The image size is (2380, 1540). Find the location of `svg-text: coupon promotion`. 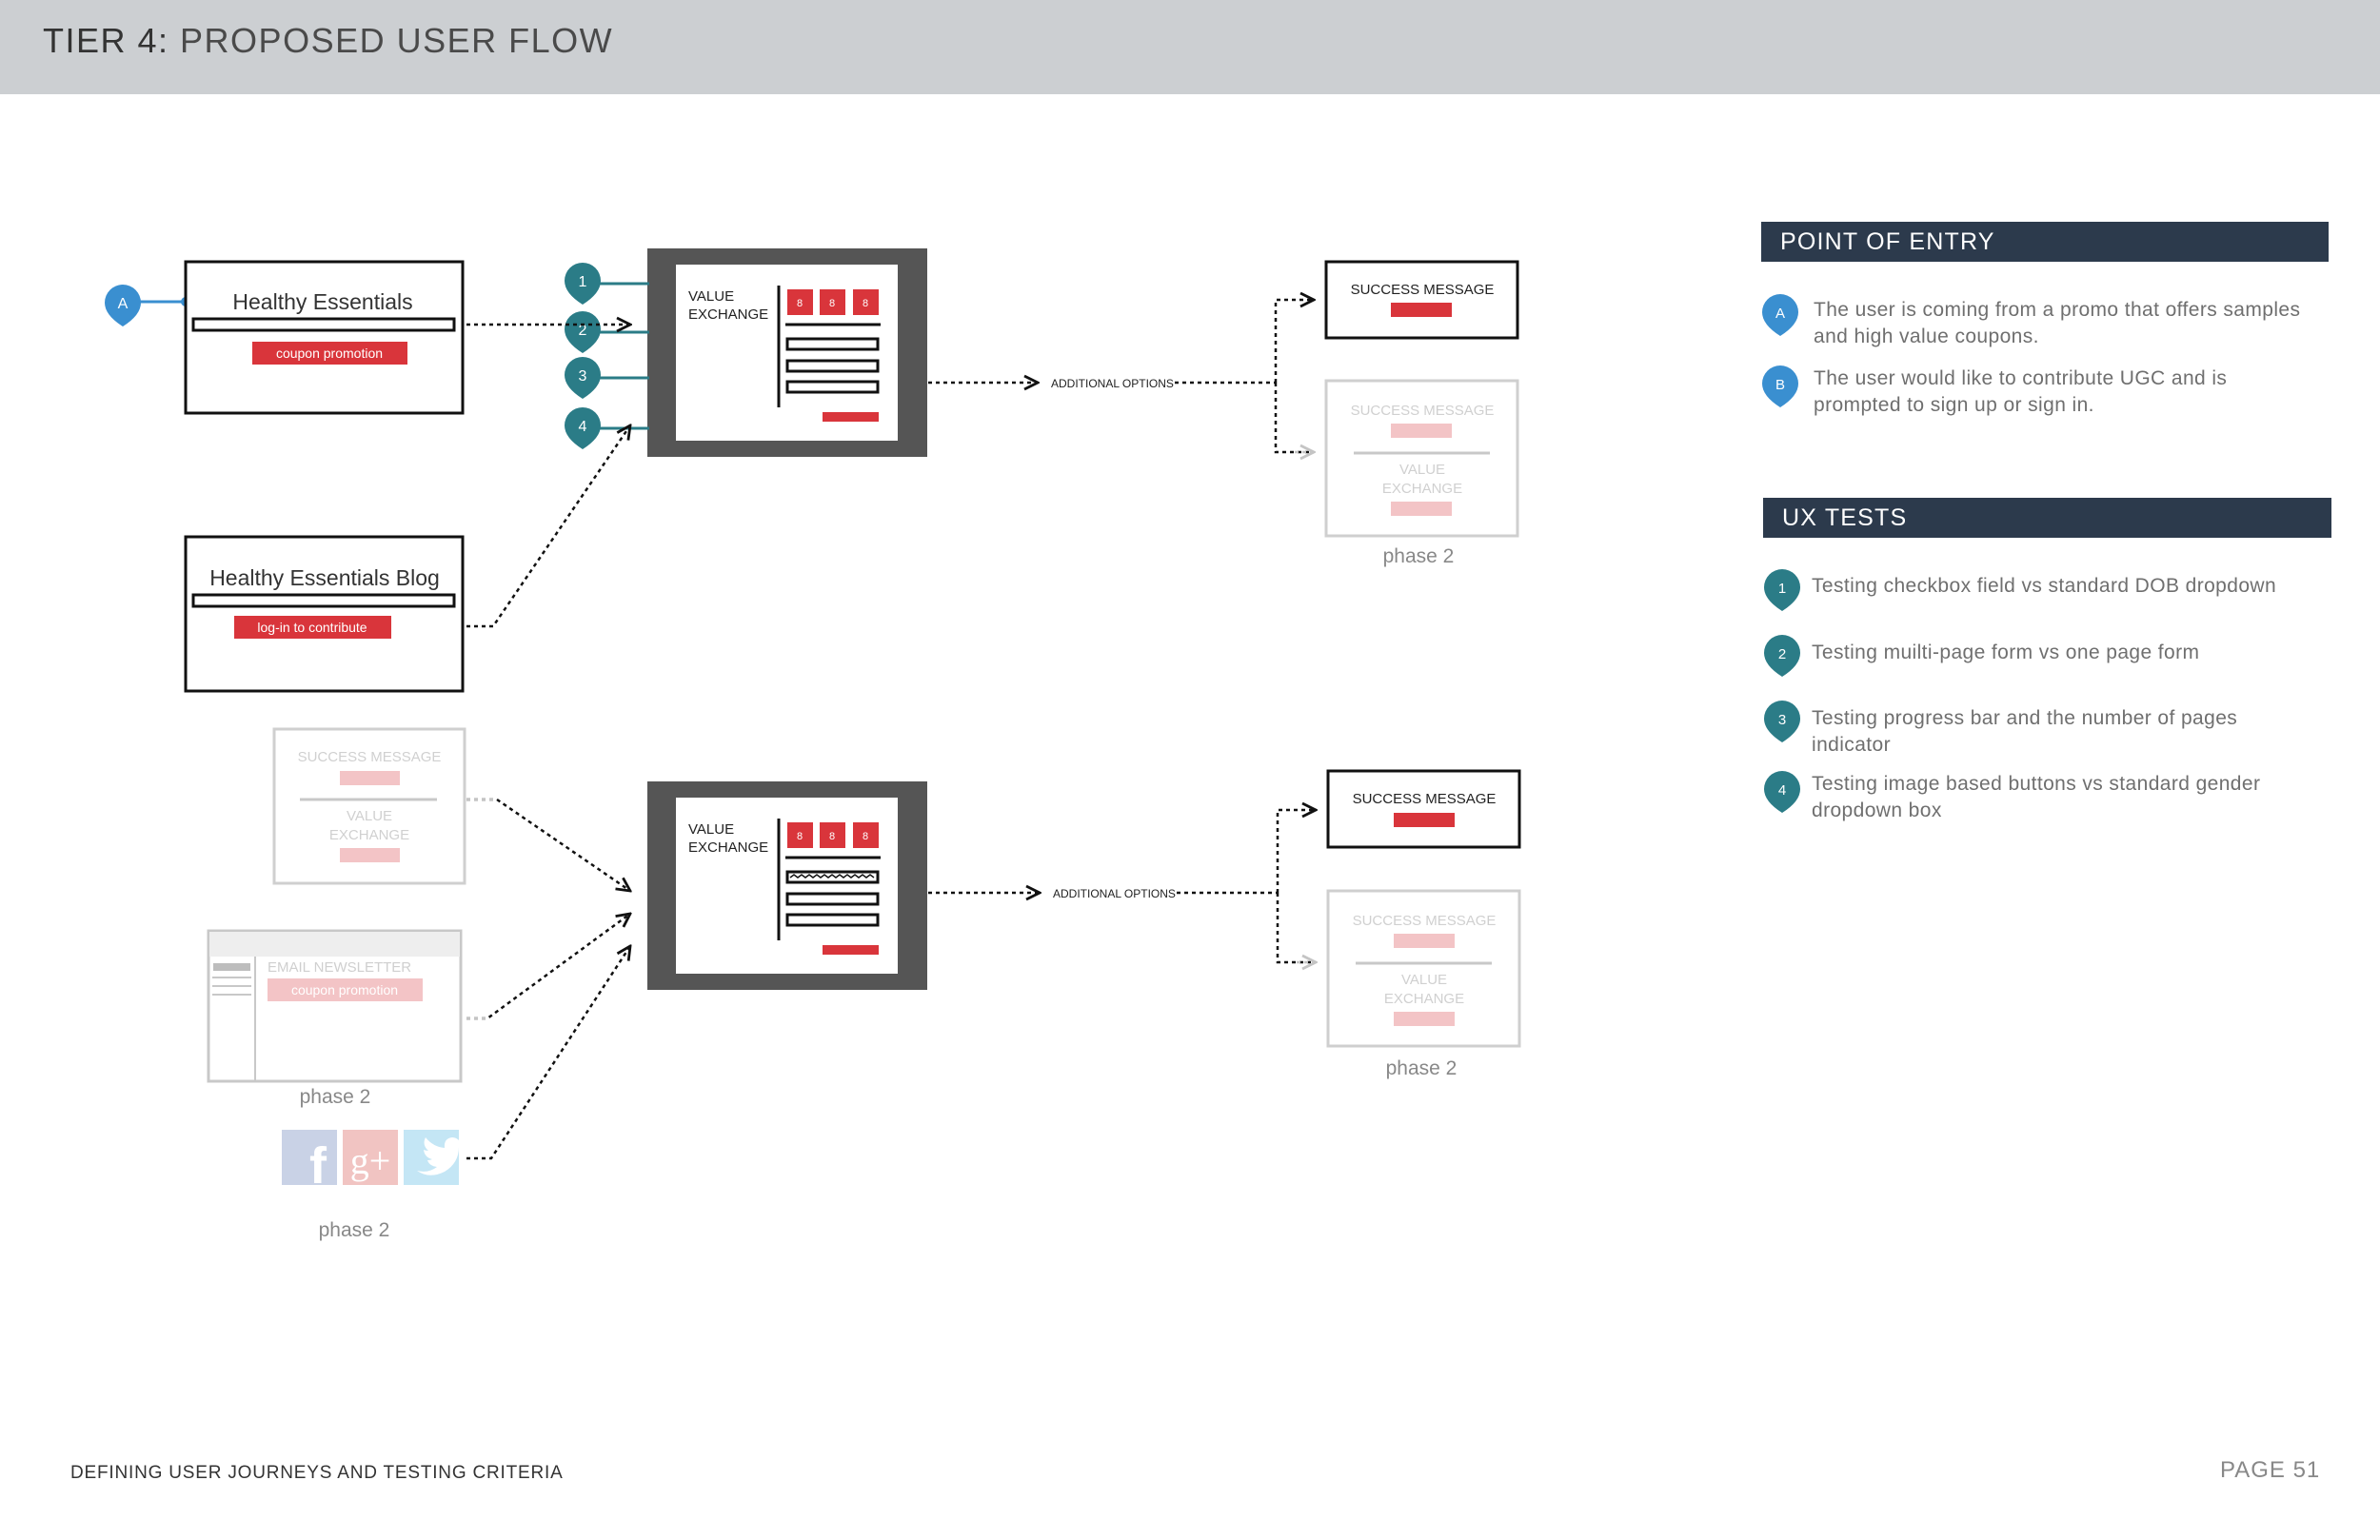

svg-text: coupon promotion is located at coordinates (344, 989).